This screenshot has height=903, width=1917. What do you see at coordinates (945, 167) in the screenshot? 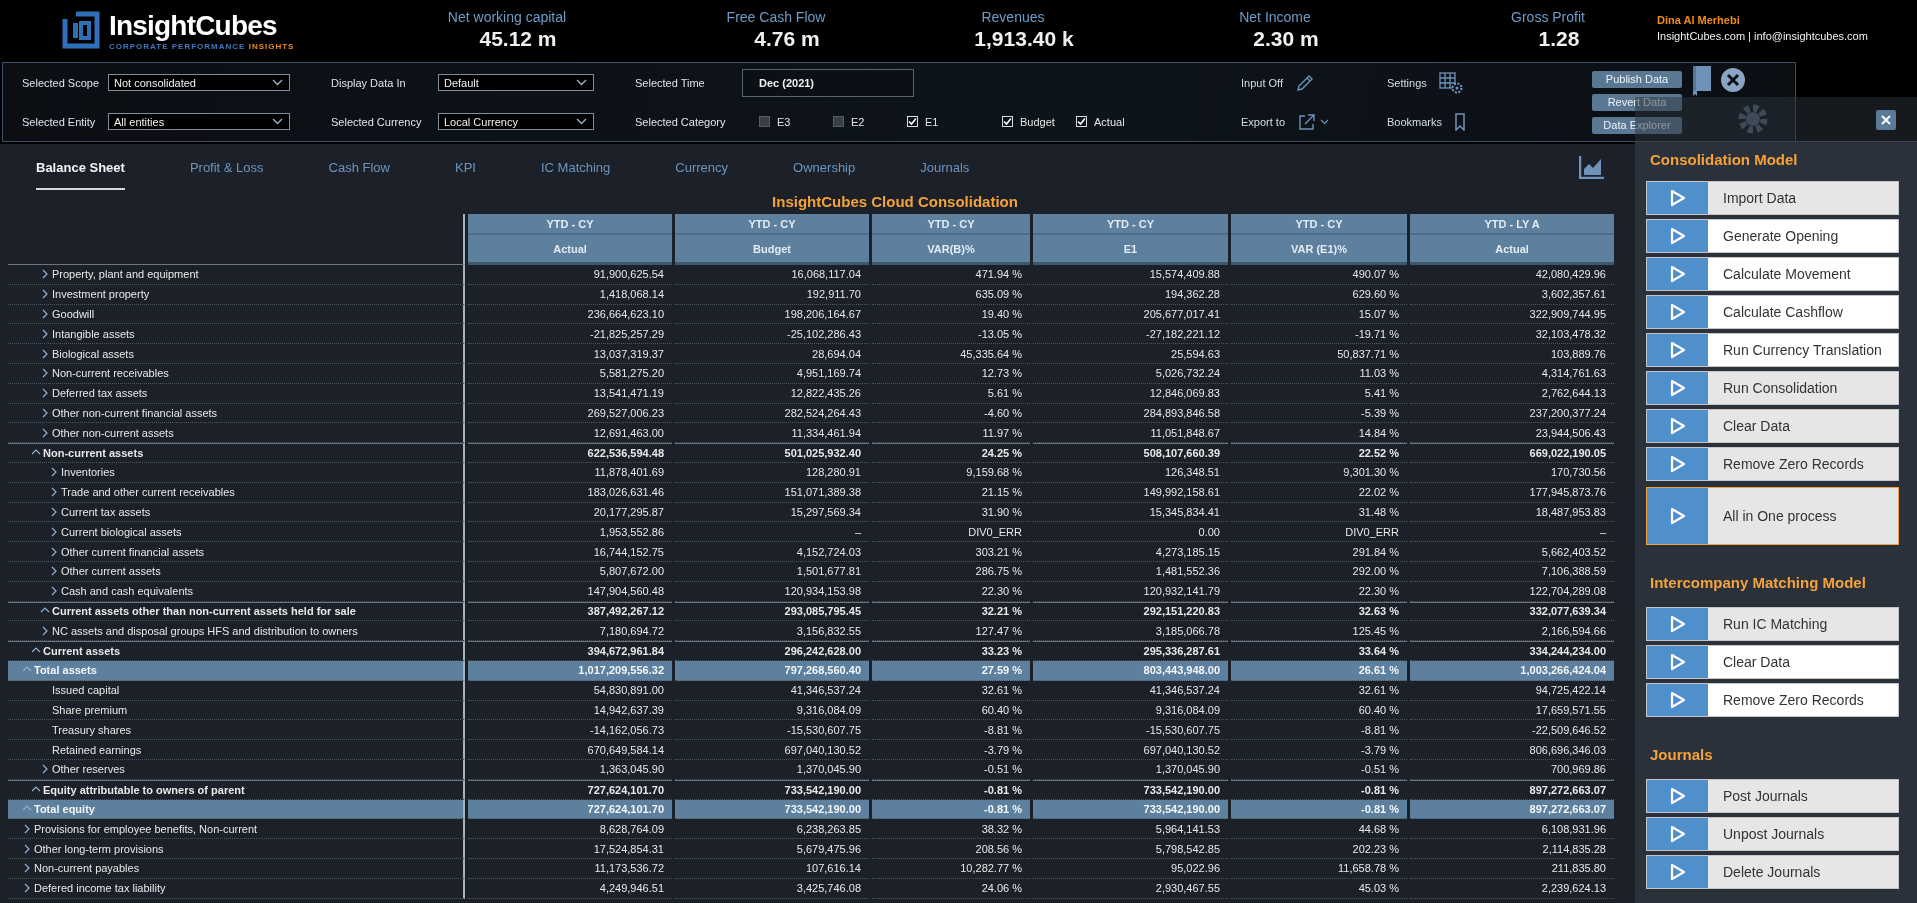
I see `tab: Journals` at bounding box center [945, 167].